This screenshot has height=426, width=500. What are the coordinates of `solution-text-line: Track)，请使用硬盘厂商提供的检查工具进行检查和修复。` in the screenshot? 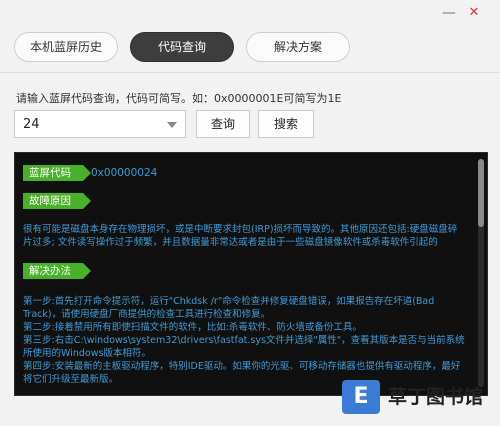 It's located at (147, 314).